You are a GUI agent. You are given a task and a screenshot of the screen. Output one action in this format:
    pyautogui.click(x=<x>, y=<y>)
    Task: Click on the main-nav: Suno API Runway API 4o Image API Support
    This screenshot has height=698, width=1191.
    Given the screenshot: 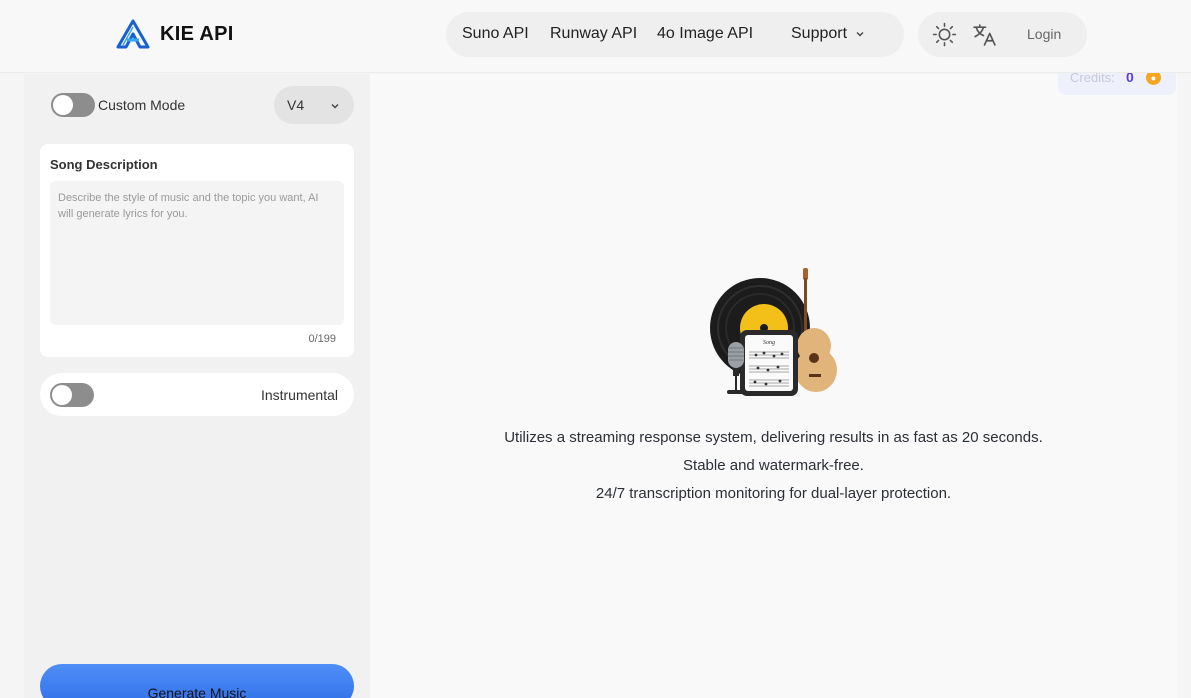 What is the action you would take?
    pyautogui.click(x=675, y=34)
    